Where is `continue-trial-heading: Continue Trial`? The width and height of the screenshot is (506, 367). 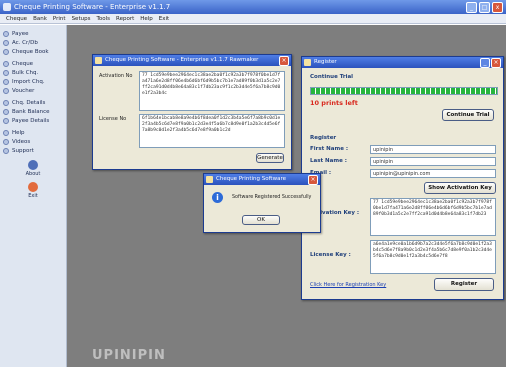 continue-trial-heading: Continue Trial is located at coordinates (332, 77).